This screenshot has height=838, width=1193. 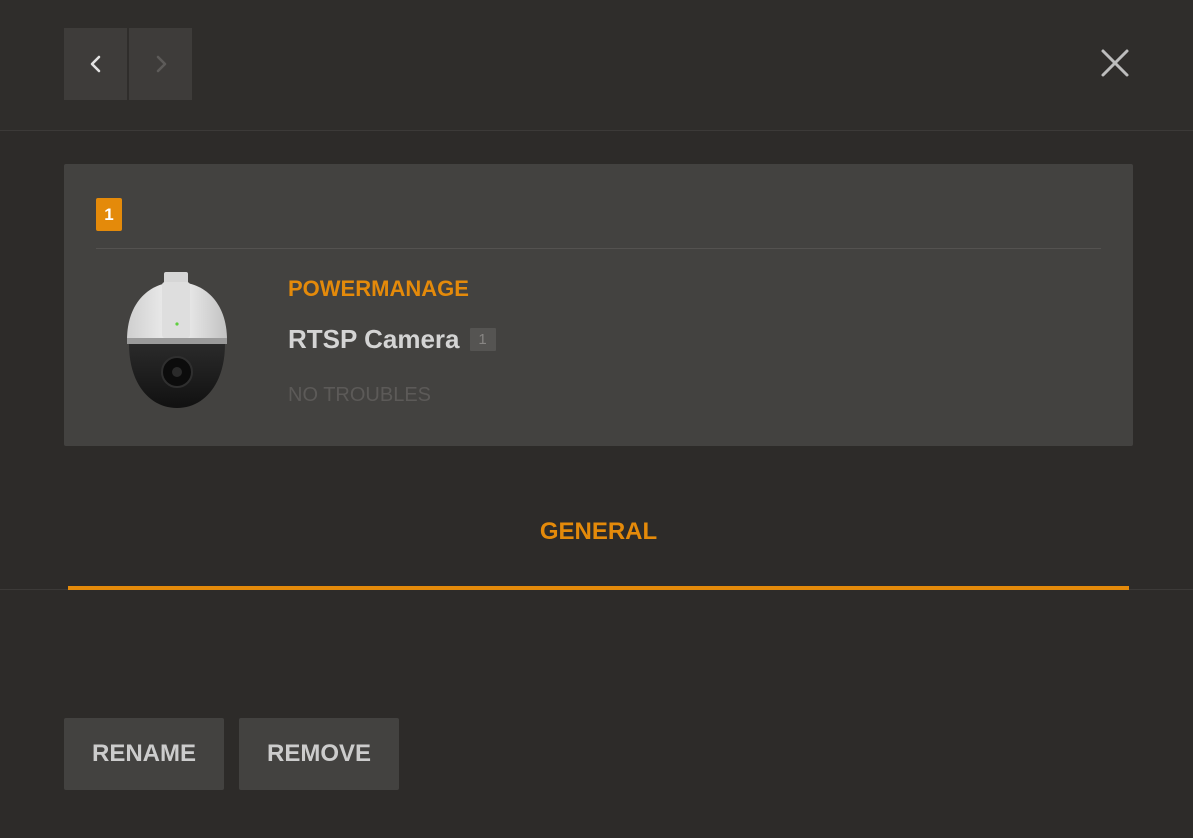 I want to click on device-navigation, so click(x=128, y=64).